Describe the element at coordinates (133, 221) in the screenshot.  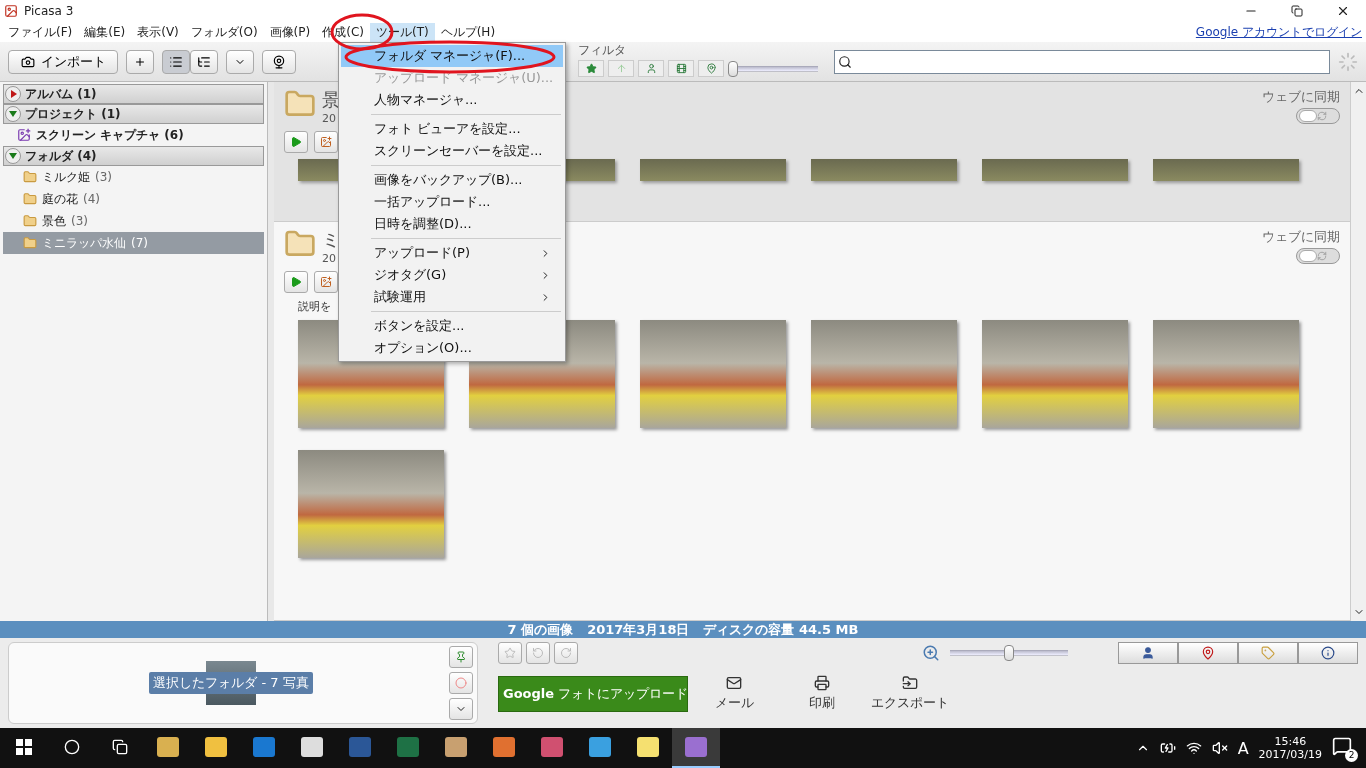
I see `sidebar-item: 景色 (3)` at that location.